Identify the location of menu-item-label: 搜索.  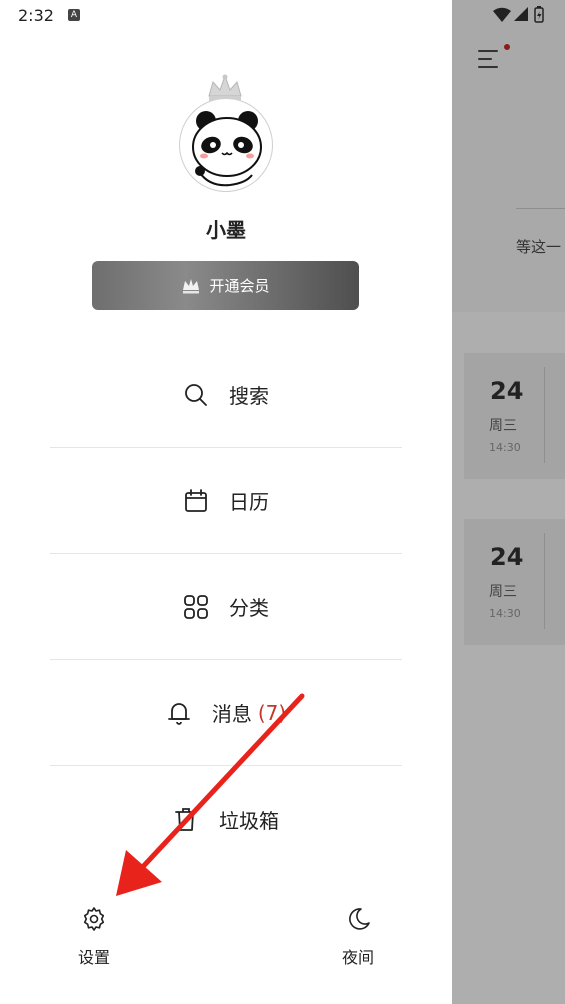
(249, 396).